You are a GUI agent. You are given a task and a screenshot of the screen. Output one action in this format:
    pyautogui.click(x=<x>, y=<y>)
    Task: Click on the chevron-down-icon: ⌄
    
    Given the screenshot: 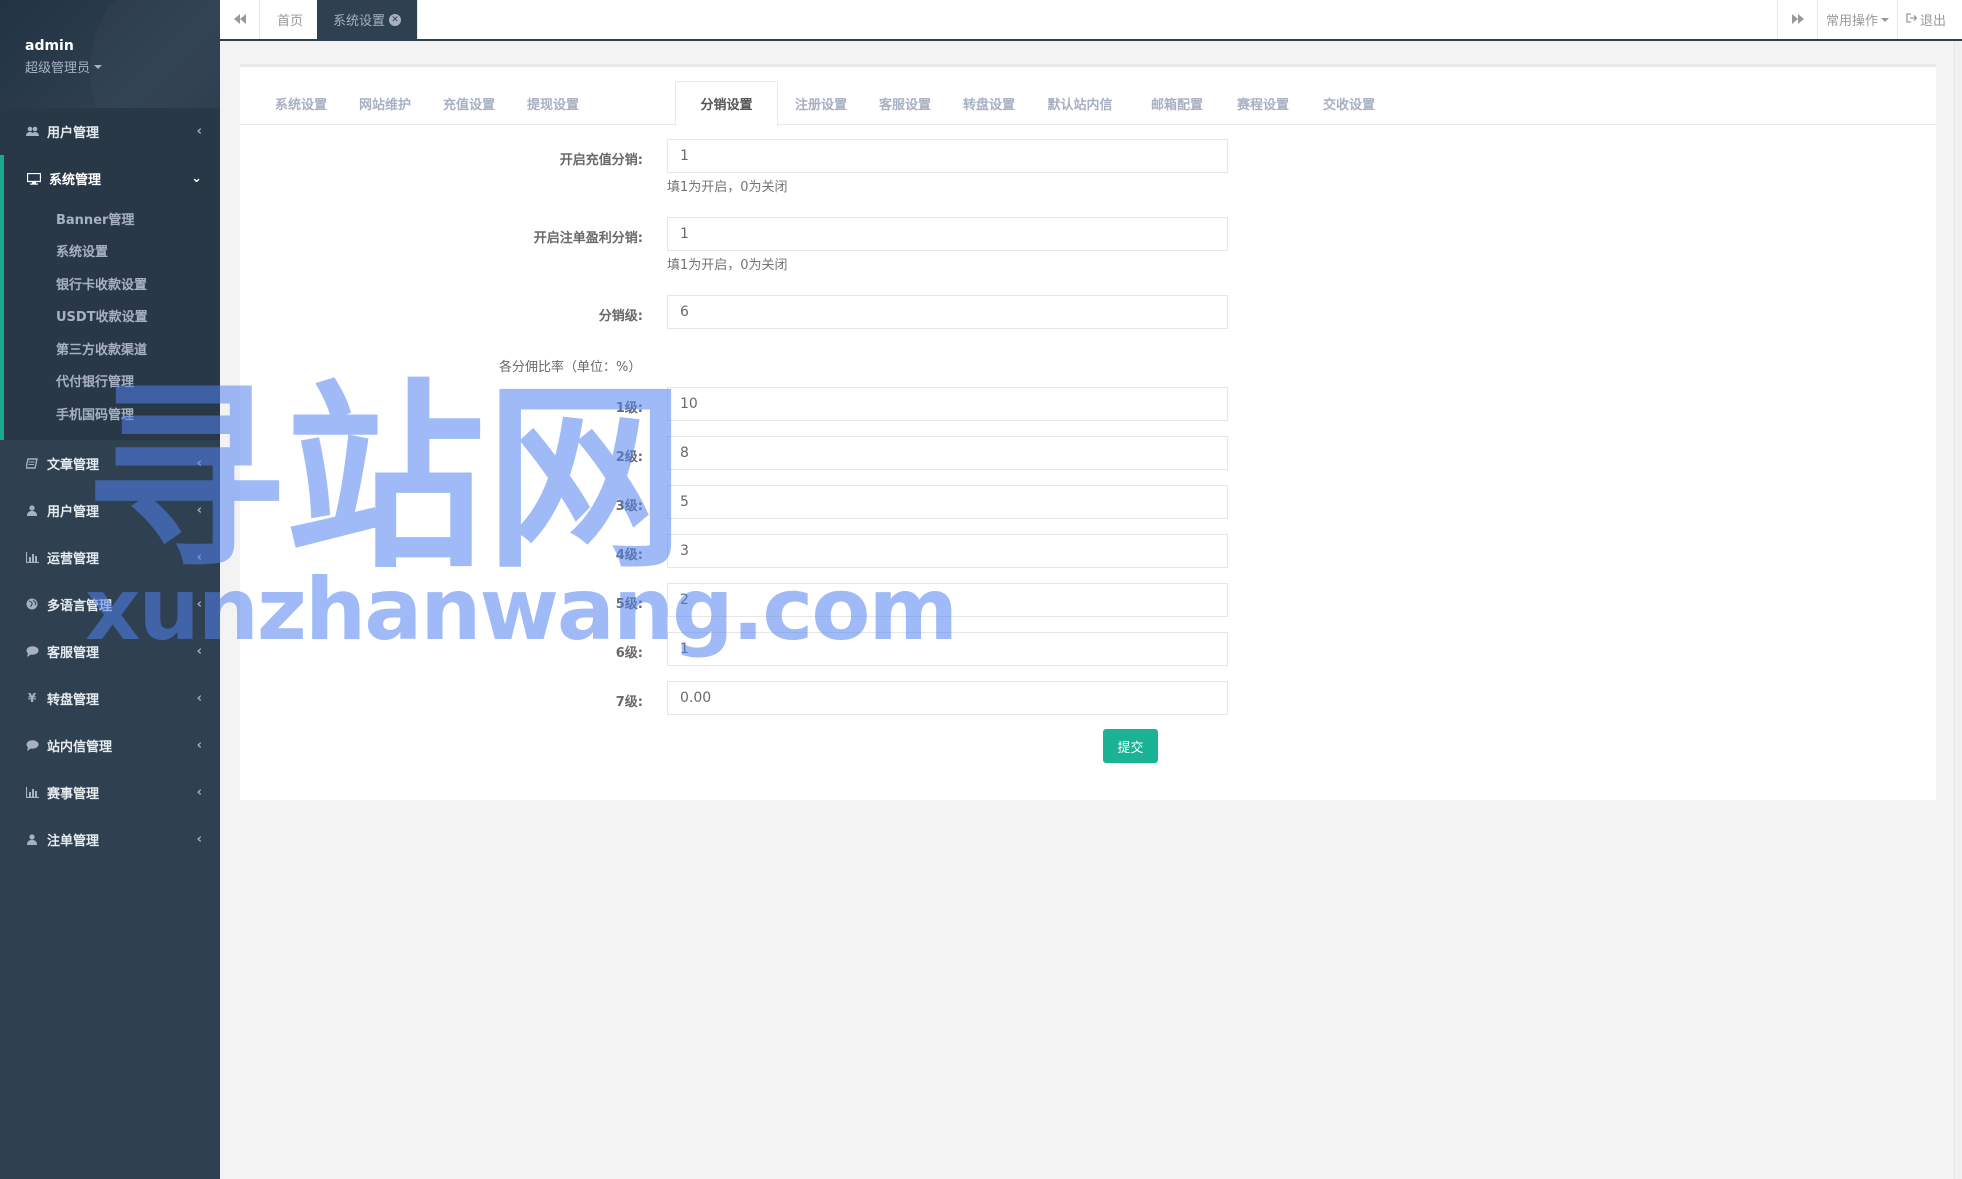 What is the action you would take?
    pyautogui.click(x=196, y=178)
    